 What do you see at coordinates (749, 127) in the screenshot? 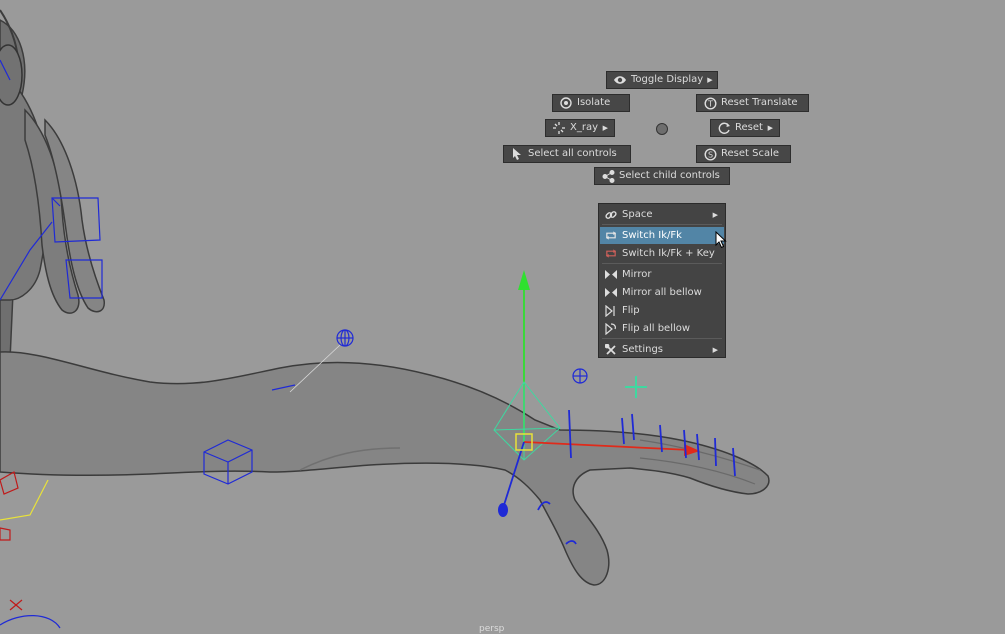
I see `reset-label: Reset` at bounding box center [749, 127].